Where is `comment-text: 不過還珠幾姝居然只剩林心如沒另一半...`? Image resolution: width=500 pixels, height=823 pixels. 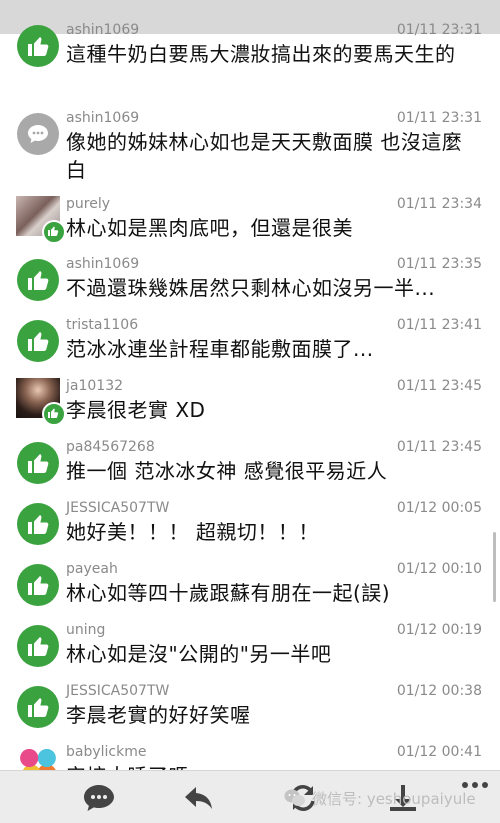
comment-text: 不過還珠幾姝居然只剩林心如沒另一半... is located at coordinates (251, 288).